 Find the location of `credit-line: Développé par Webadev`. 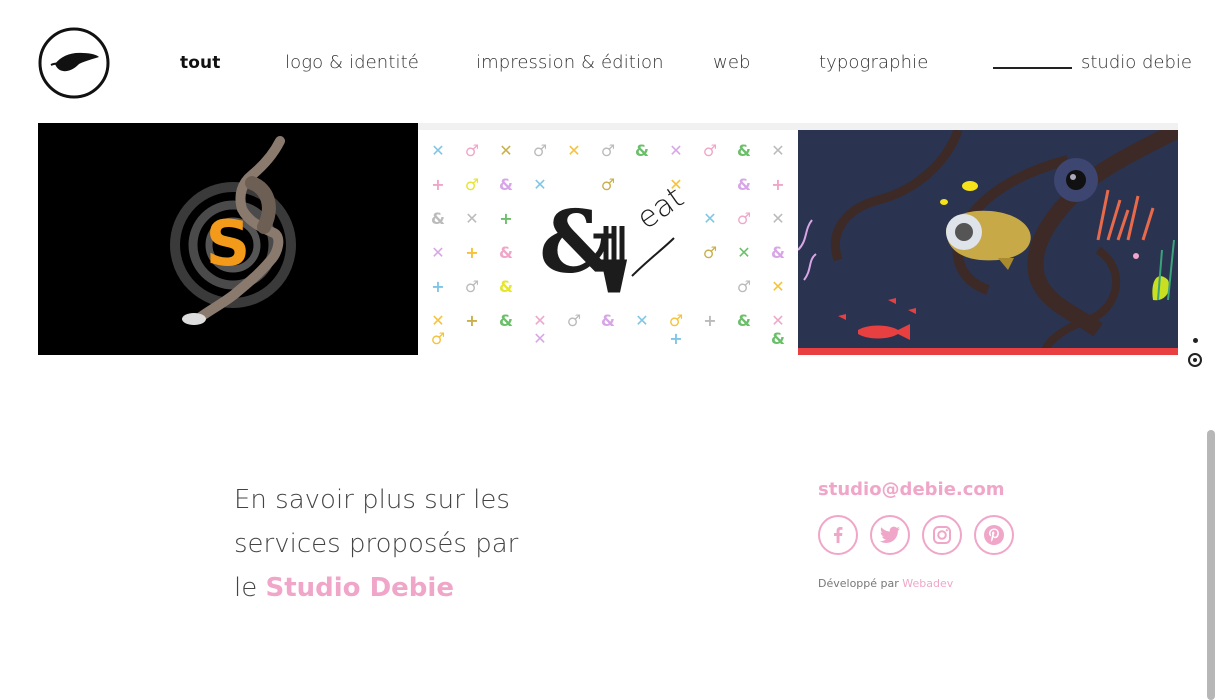

credit-line: Développé par Webadev is located at coordinates (885, 583).